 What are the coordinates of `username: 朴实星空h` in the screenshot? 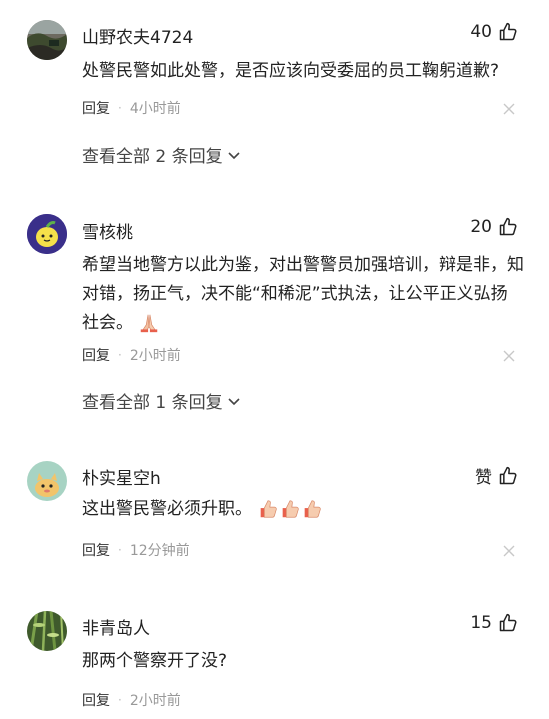 It's located at (121, 476).